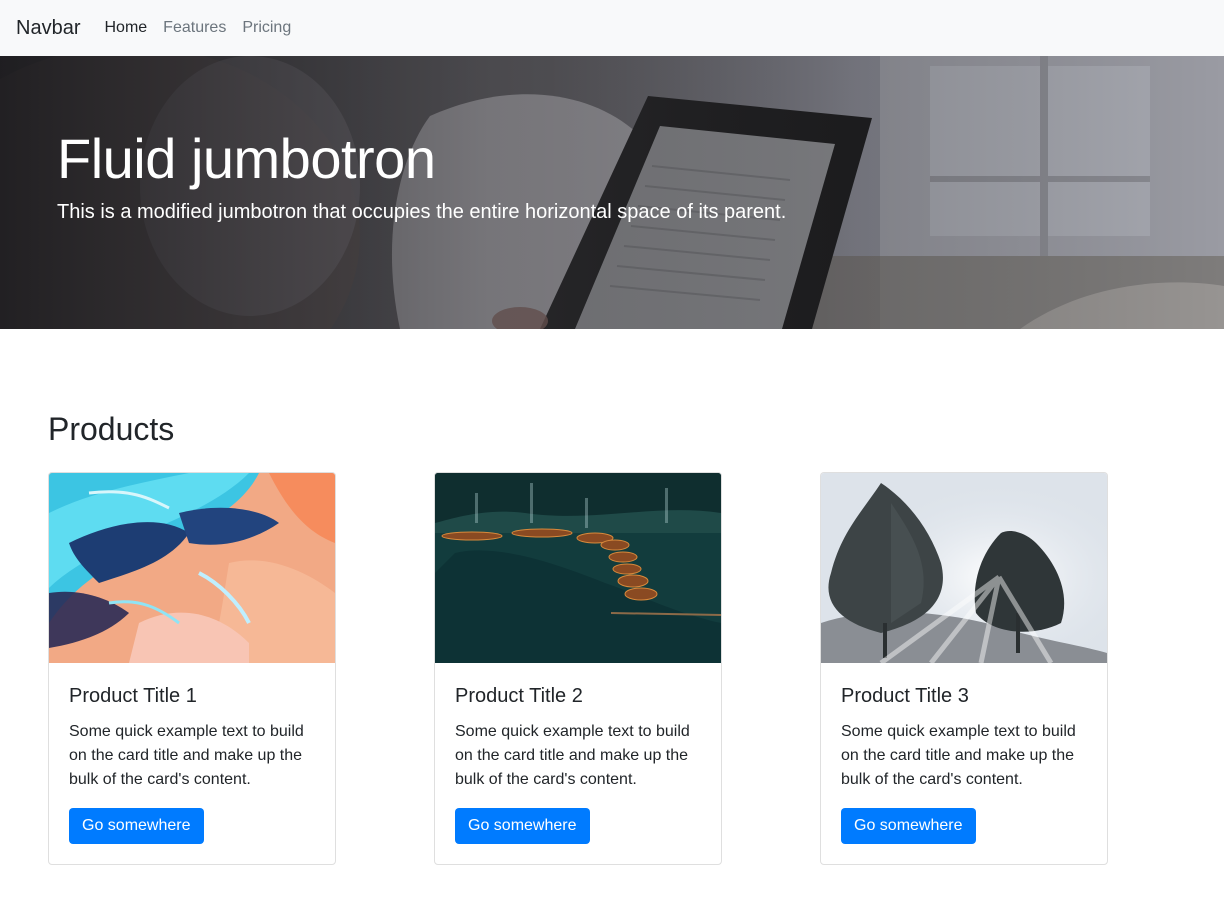 This screenshot has height=921, width=1224. I want to click on navbar-brand: Navbar, so click(48, 28).